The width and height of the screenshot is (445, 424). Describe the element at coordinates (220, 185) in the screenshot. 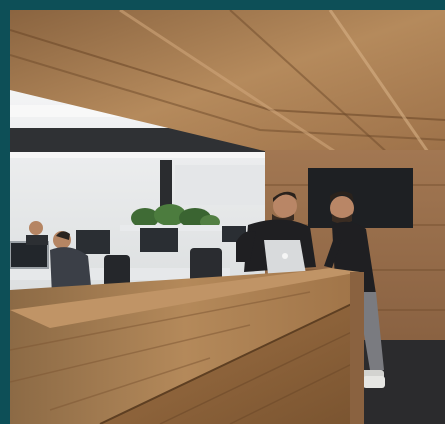

I see `back-wall` at that location.